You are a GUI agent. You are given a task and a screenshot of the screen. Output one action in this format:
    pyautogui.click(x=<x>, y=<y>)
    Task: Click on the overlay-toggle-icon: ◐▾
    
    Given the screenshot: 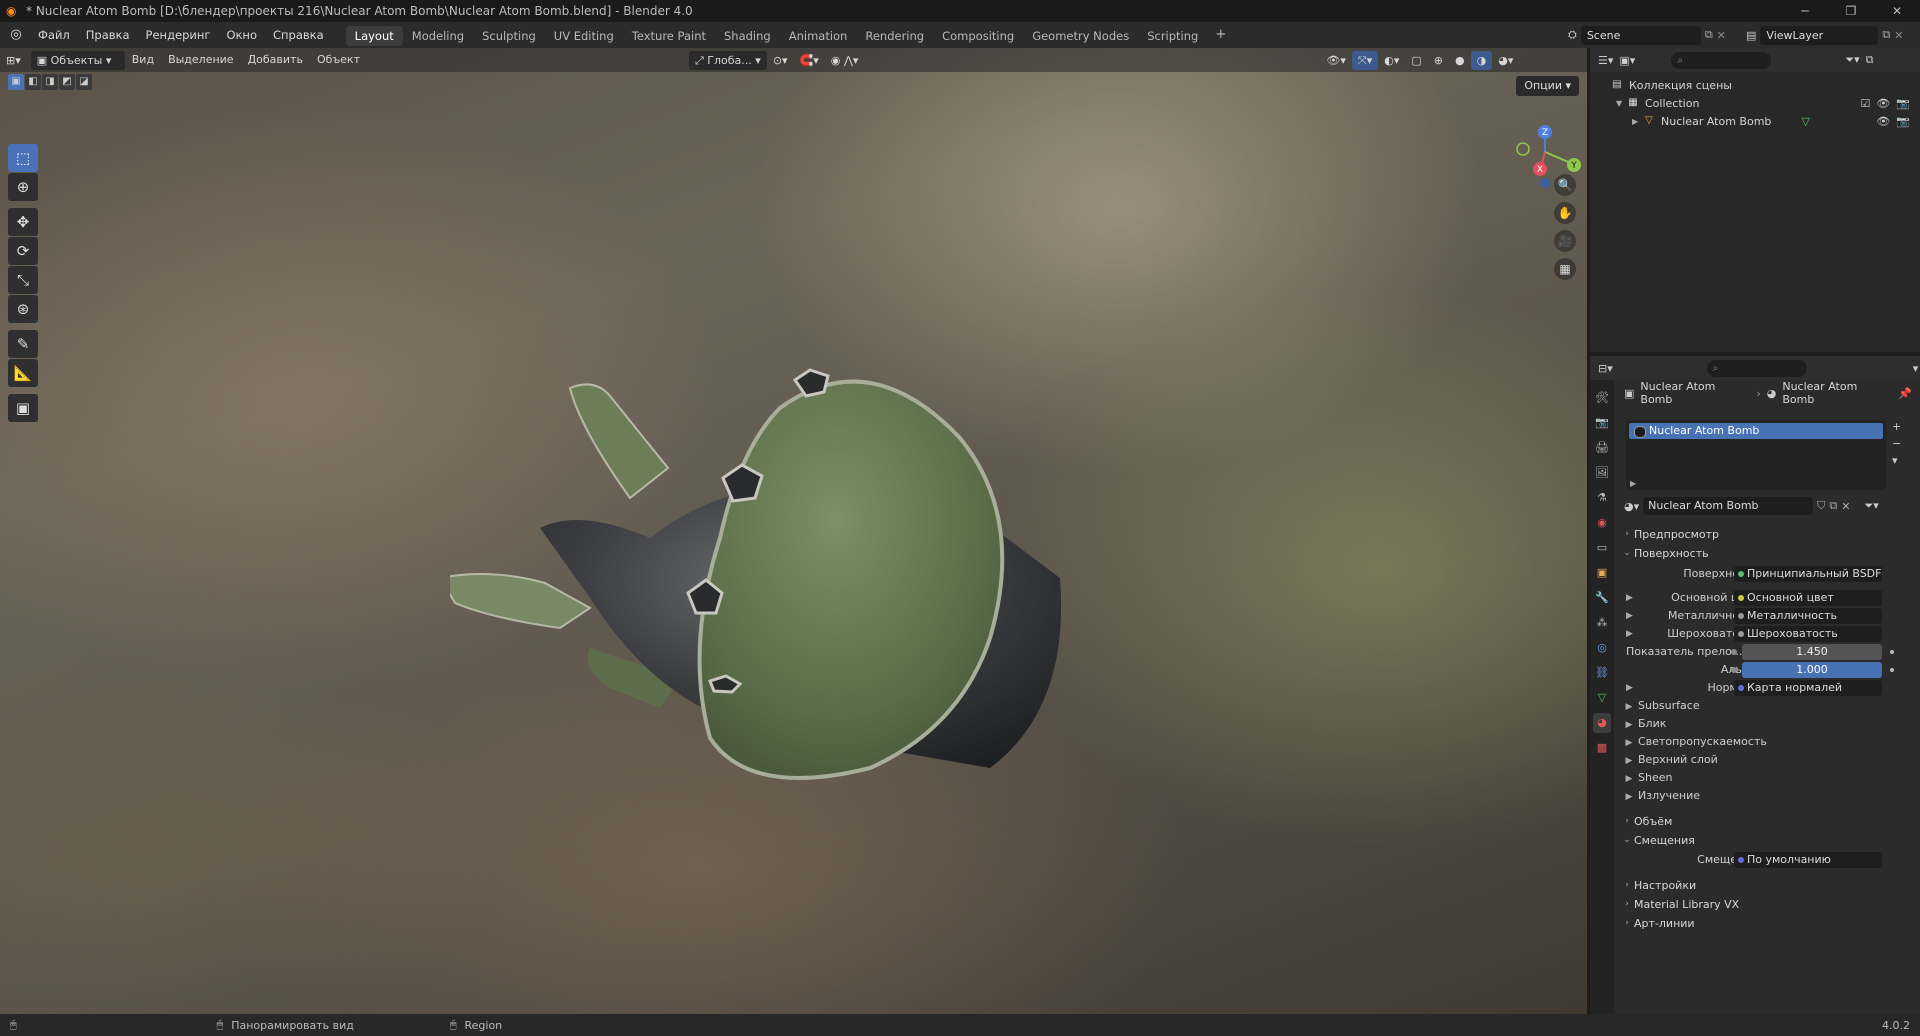 What is the action you would take?
    pyautogui.click(x=1391, y=60)
    